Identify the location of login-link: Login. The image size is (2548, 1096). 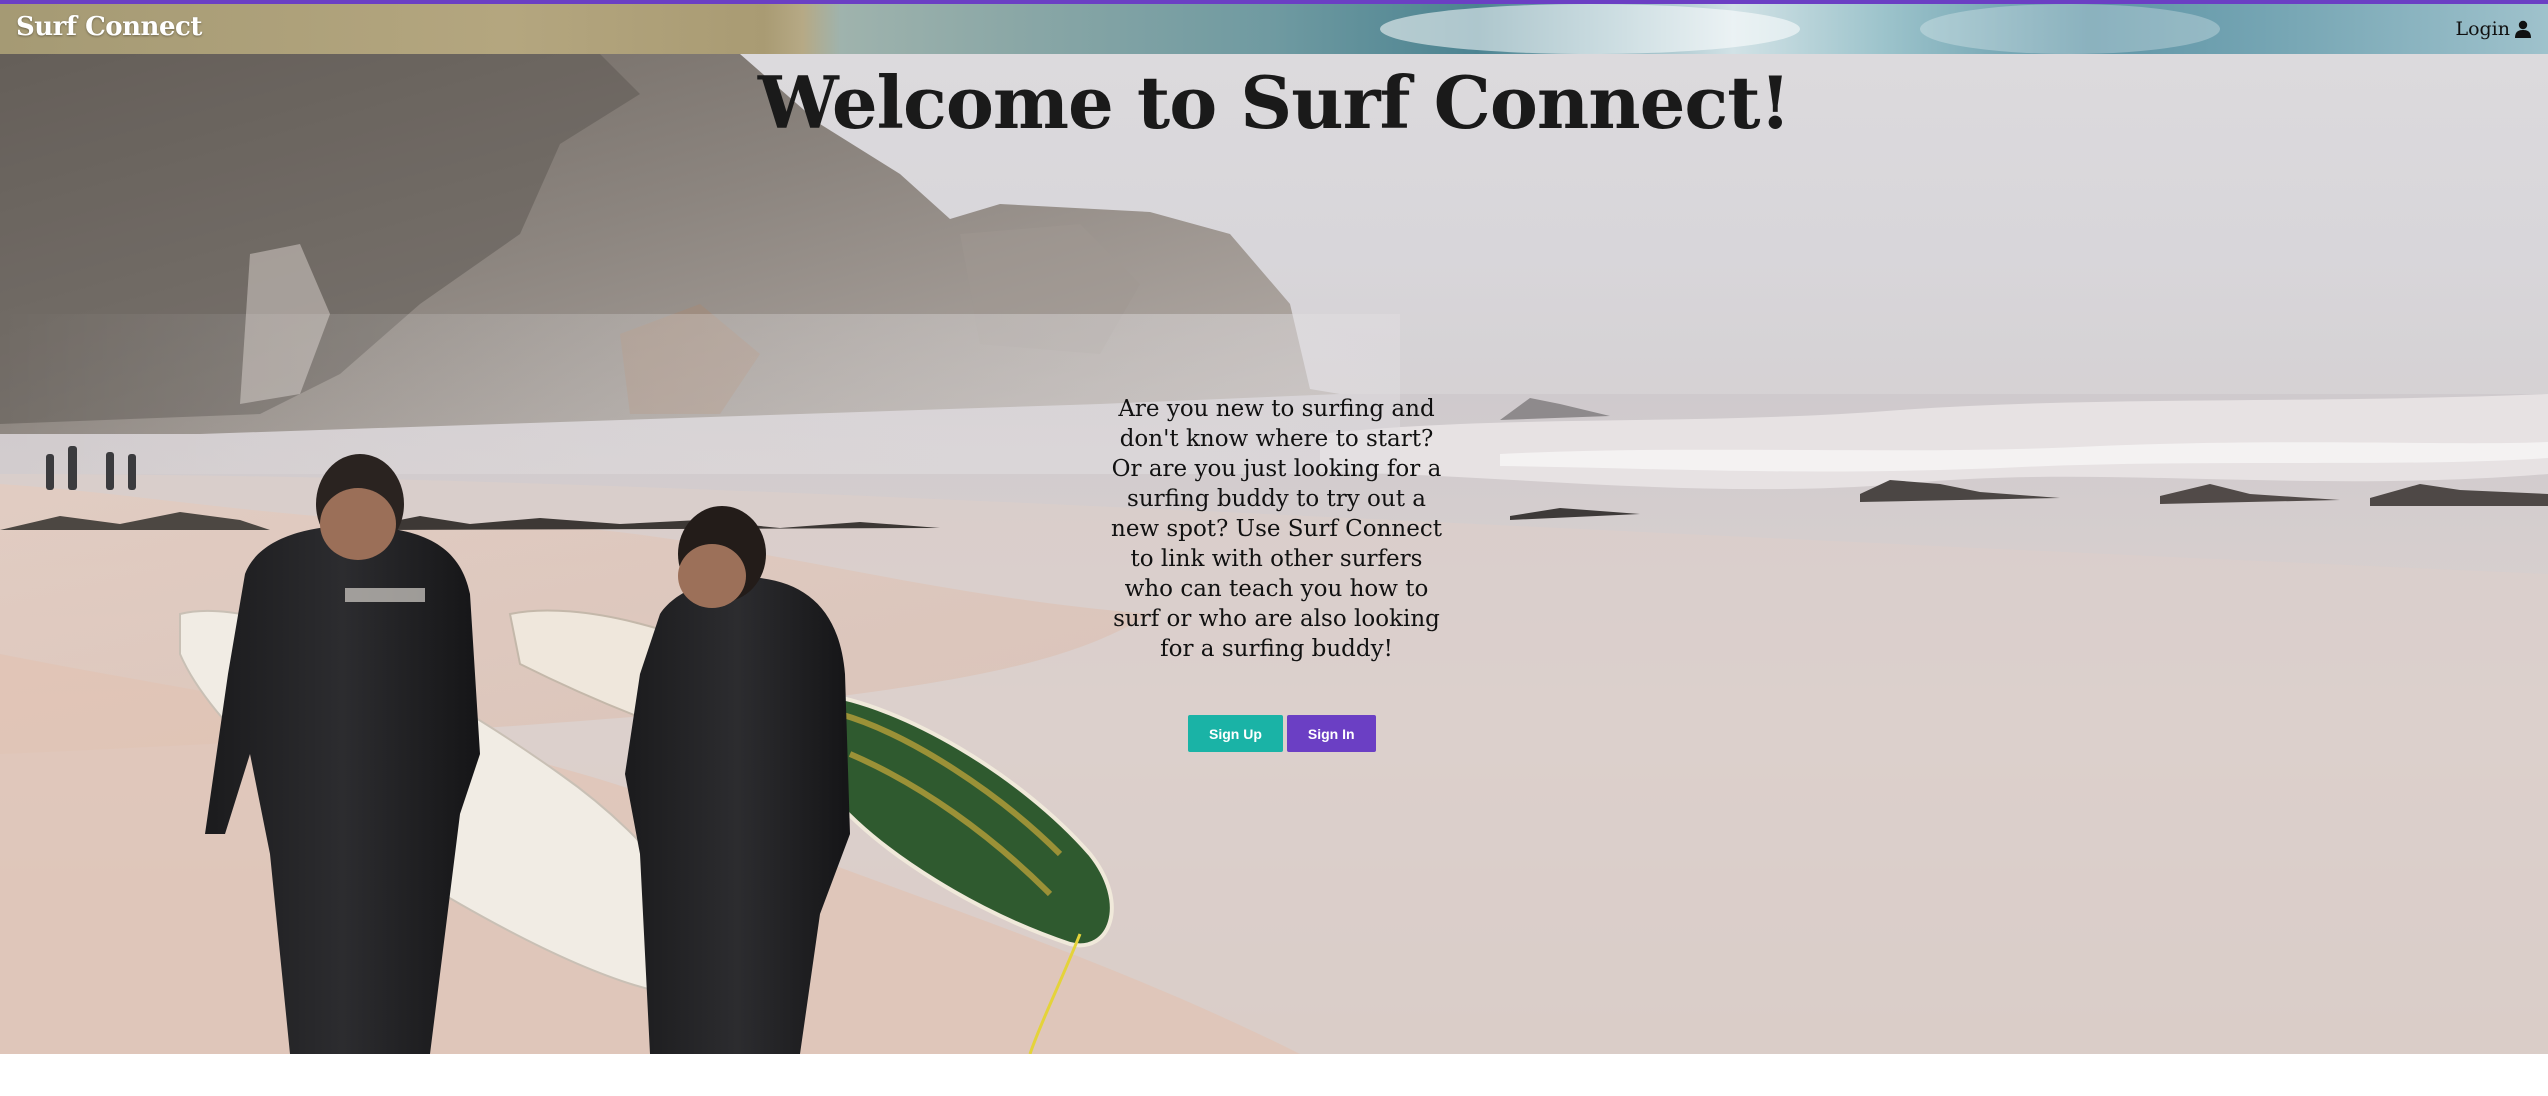
(2493, 29).